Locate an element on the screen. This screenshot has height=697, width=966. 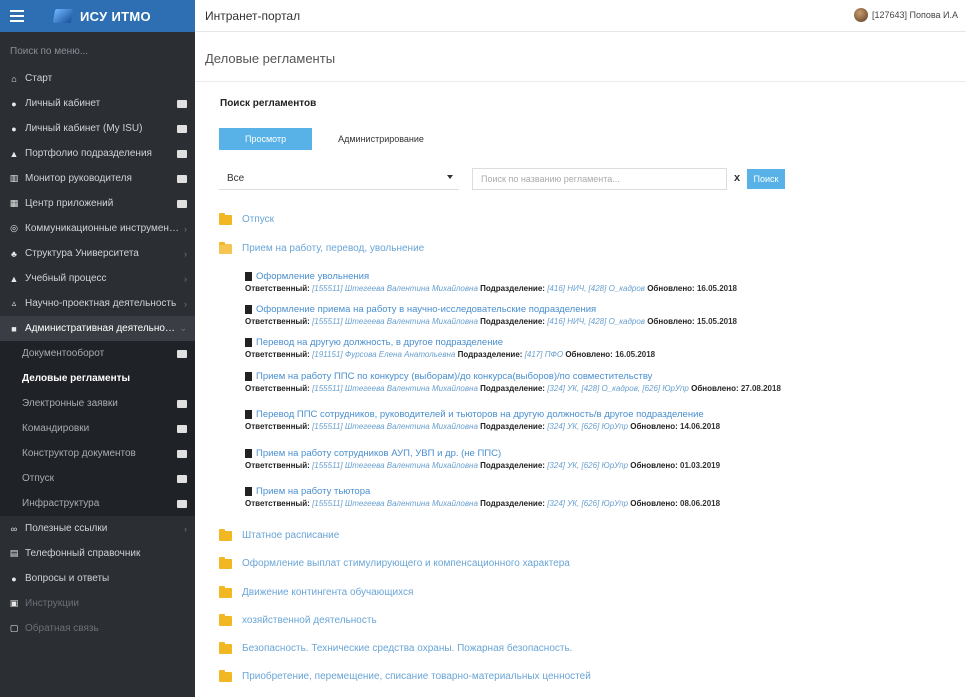
sidebar-subitem: Командировки is located at coordinates (97, 428).